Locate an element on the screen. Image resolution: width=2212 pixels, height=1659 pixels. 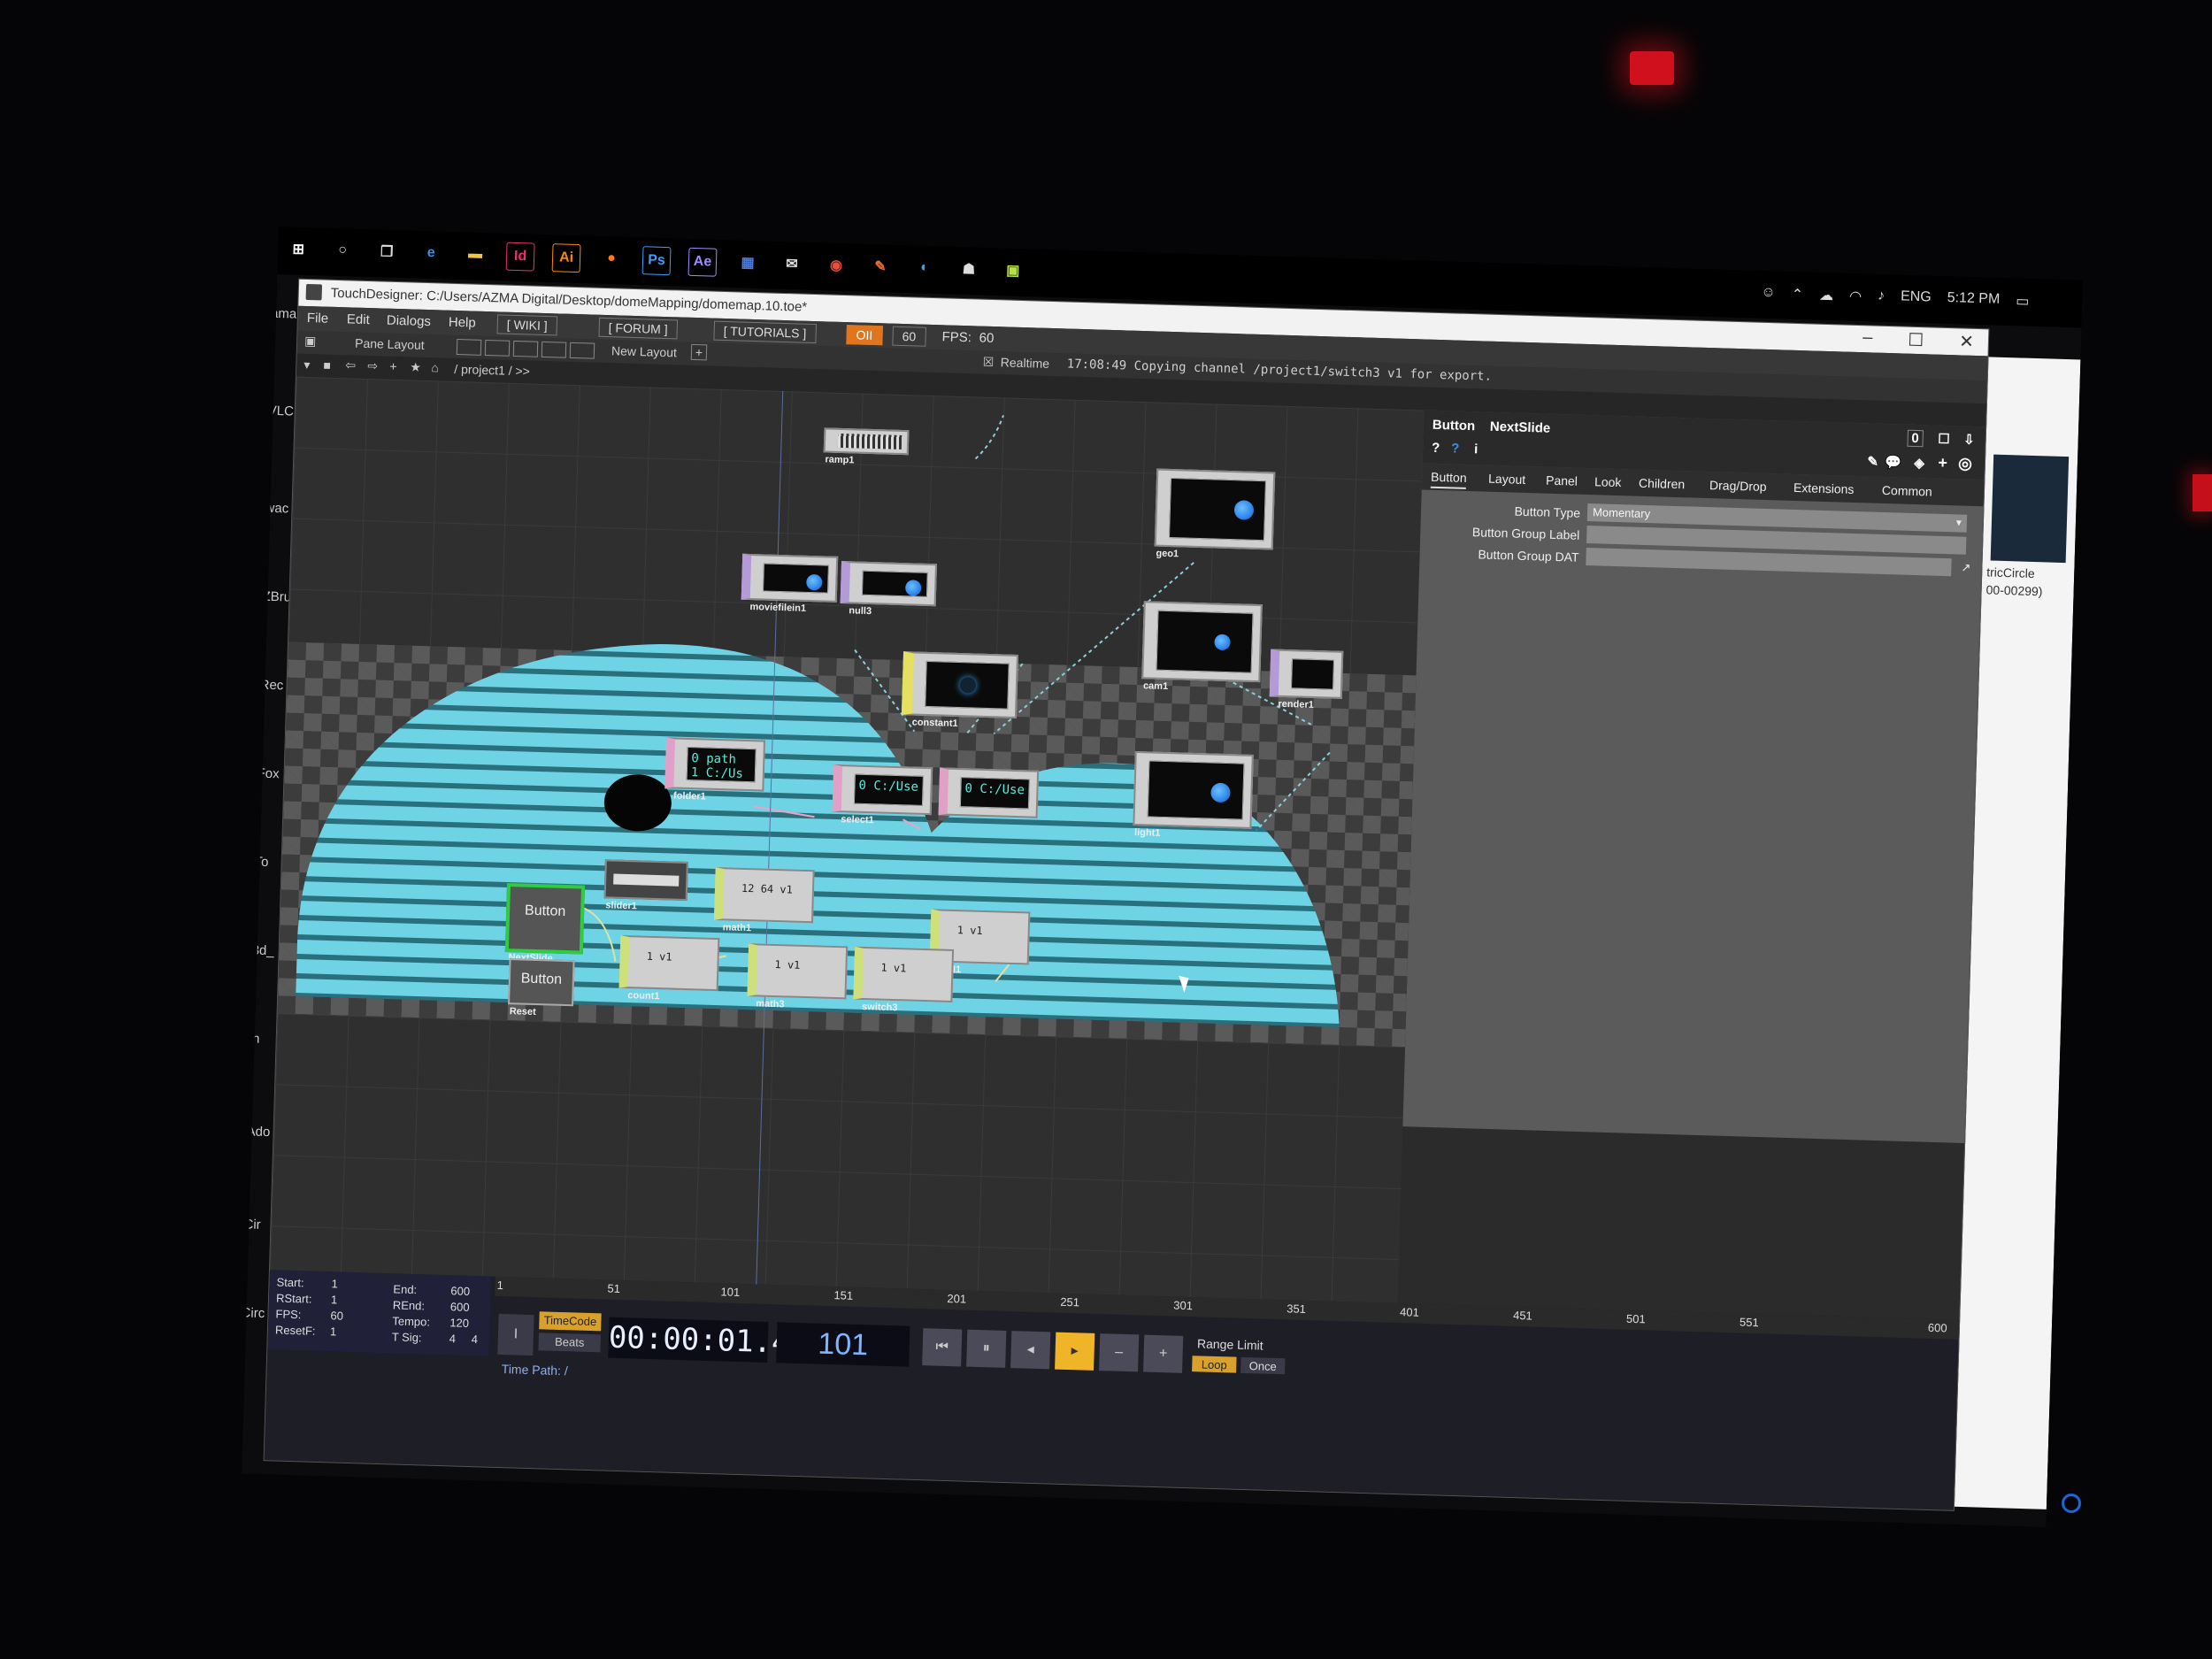
cortana-icon: ○ is located at coordinates (343, 251).